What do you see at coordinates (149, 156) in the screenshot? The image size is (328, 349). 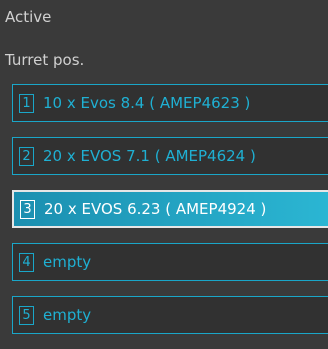 I see `turret-item-label: 20 x EVOS 7.1 ( AMEP4624 )` at bounding box center [149, 156].